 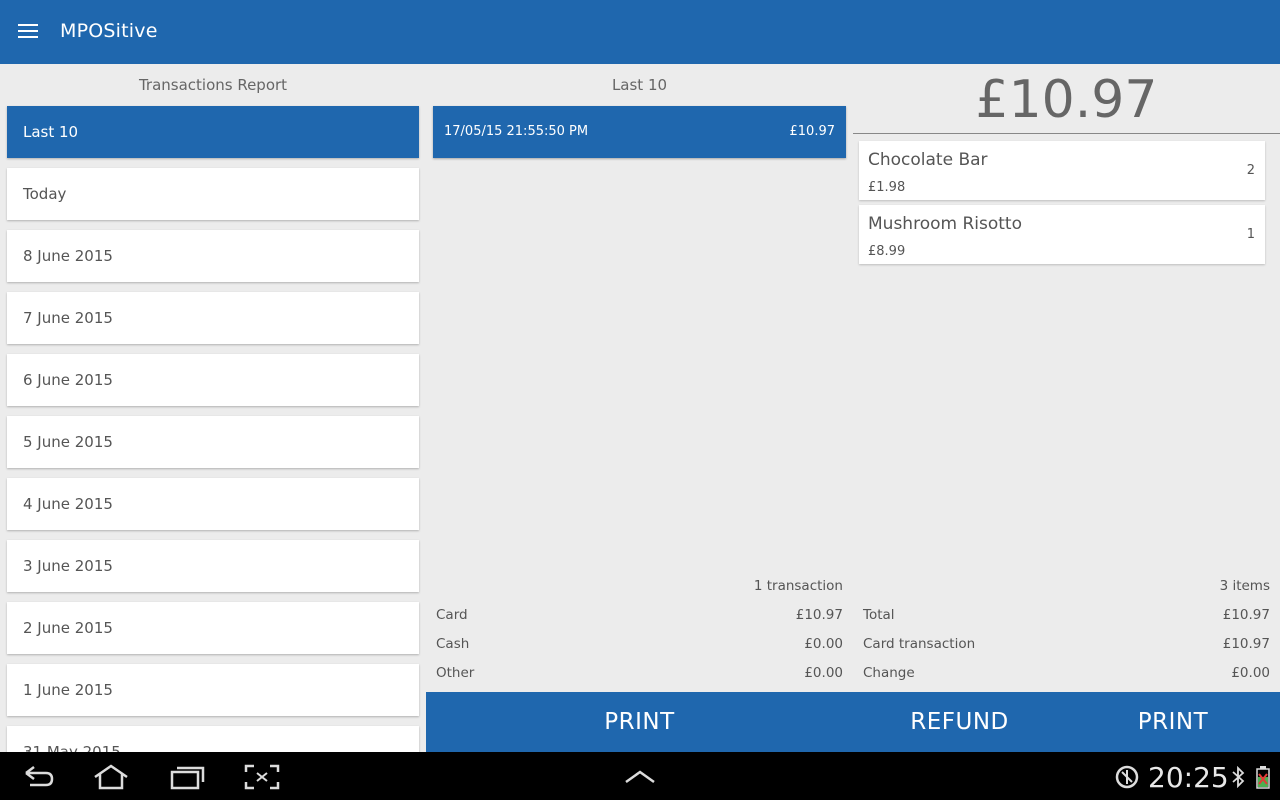 I want to click on period-item-date: 1 June 2015, so click(x=213, y=690).